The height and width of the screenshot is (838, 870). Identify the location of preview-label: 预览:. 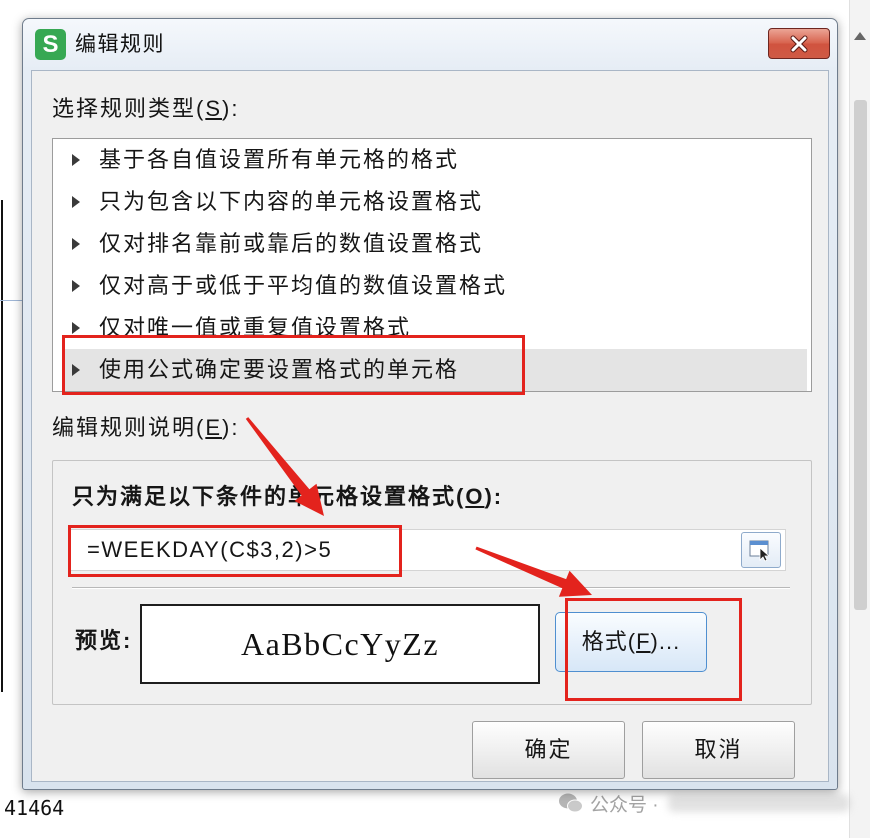
(104, 640).